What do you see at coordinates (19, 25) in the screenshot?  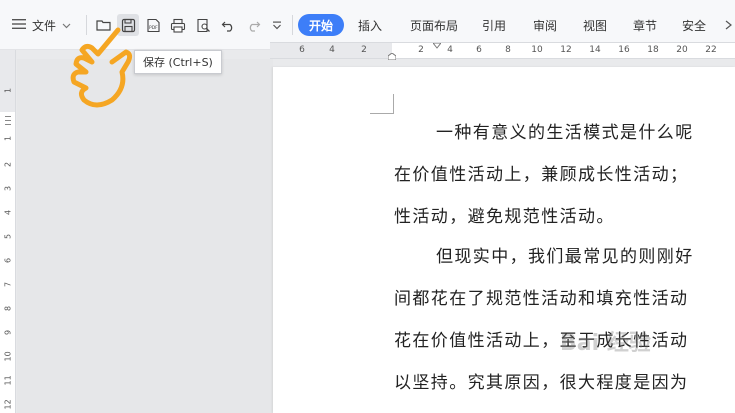 I see `hamburger-icon` at bounding box center [19, 25].